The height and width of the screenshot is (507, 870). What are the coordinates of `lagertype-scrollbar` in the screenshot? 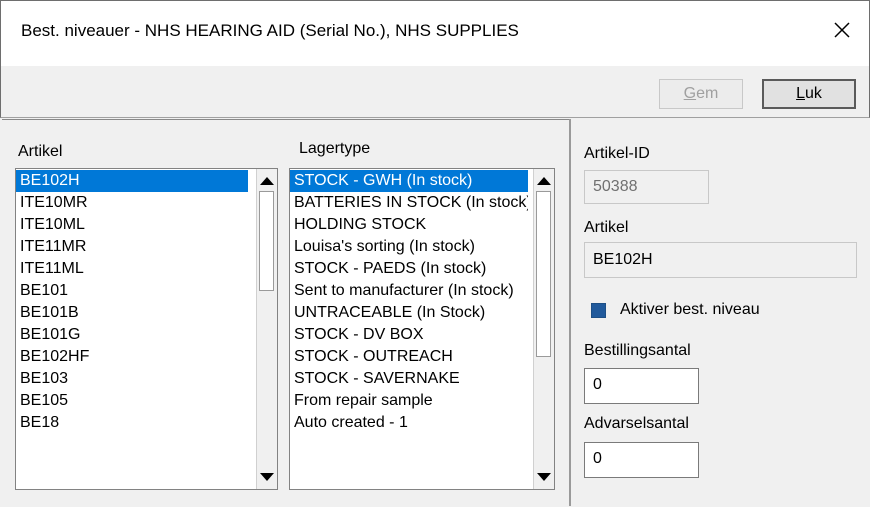 It's located at (543, 329).